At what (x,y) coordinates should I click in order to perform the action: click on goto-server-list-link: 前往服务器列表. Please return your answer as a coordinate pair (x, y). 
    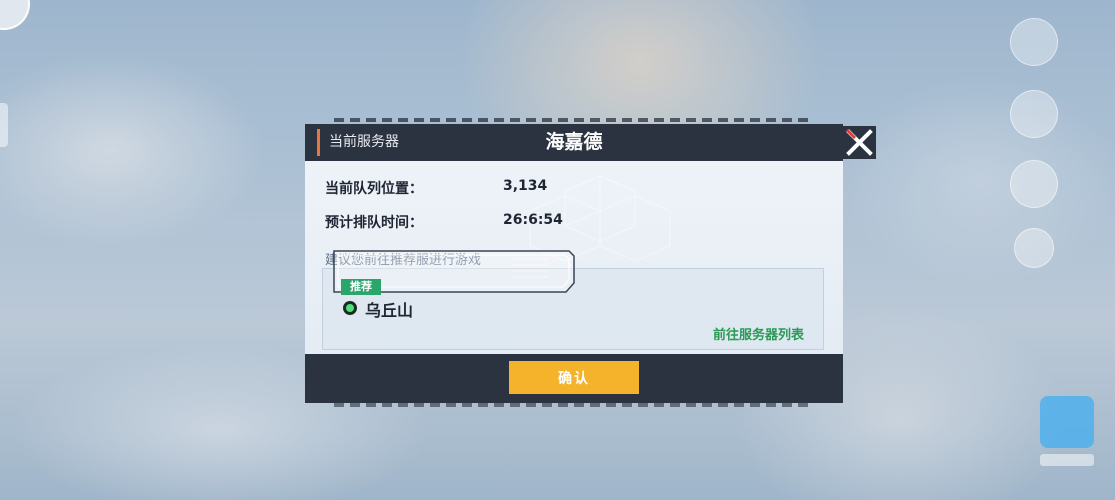
    Looking at the image, I should click on (758, 333).